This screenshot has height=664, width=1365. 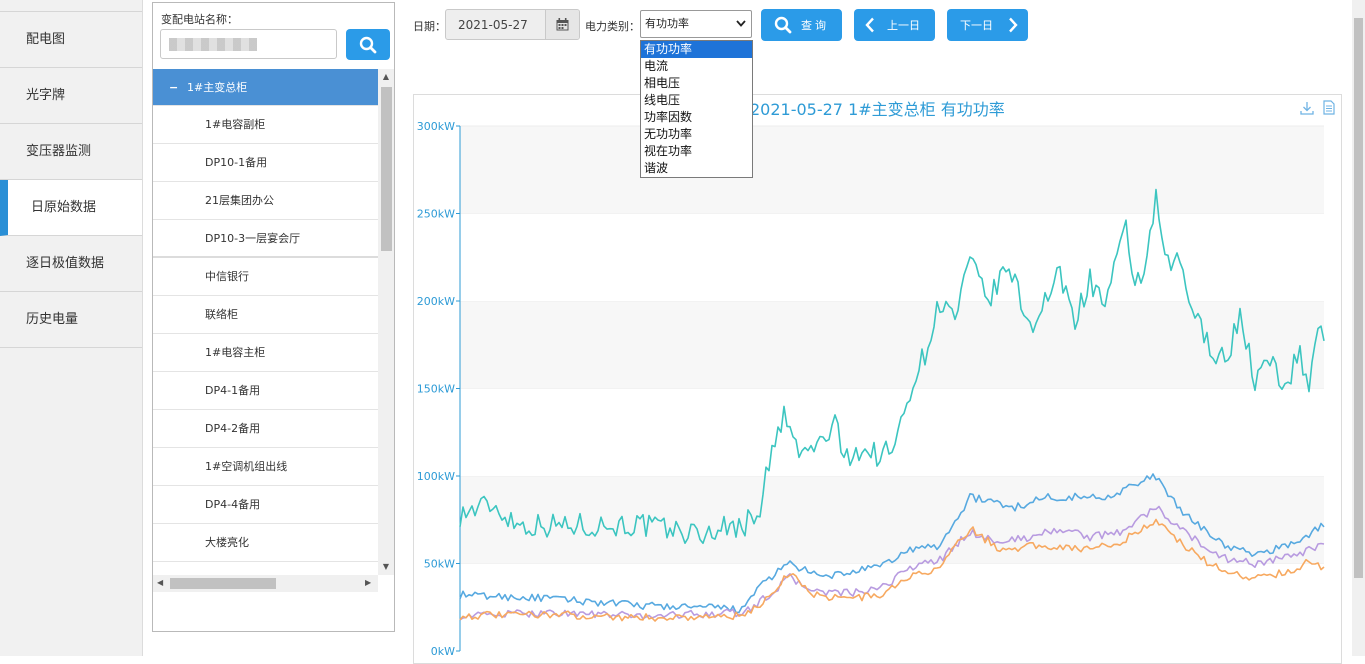 I want to click on tree-item-label: 1#主变总柜, so click(x=217, y=87).